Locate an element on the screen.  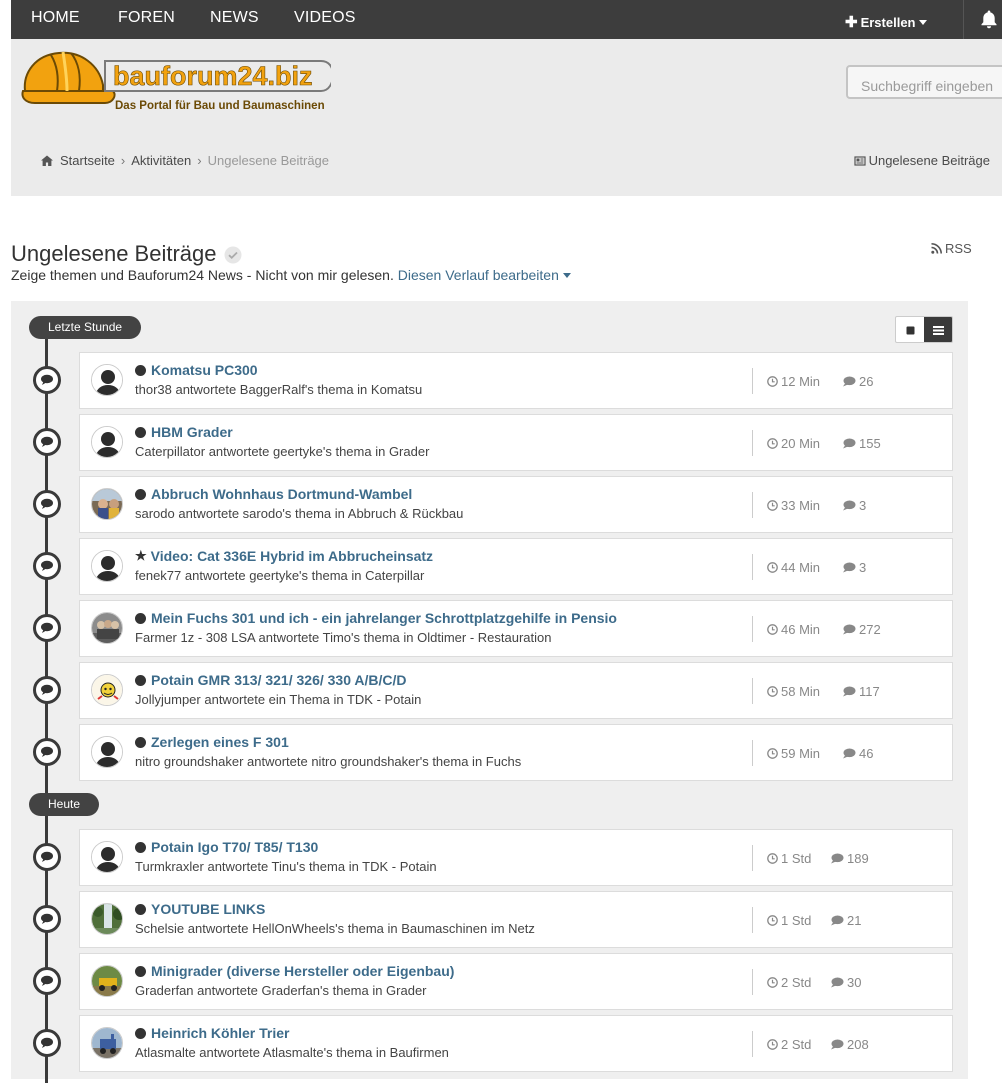
topic-title-link: Komatsu PC300 is located at coordinates (196, 370).